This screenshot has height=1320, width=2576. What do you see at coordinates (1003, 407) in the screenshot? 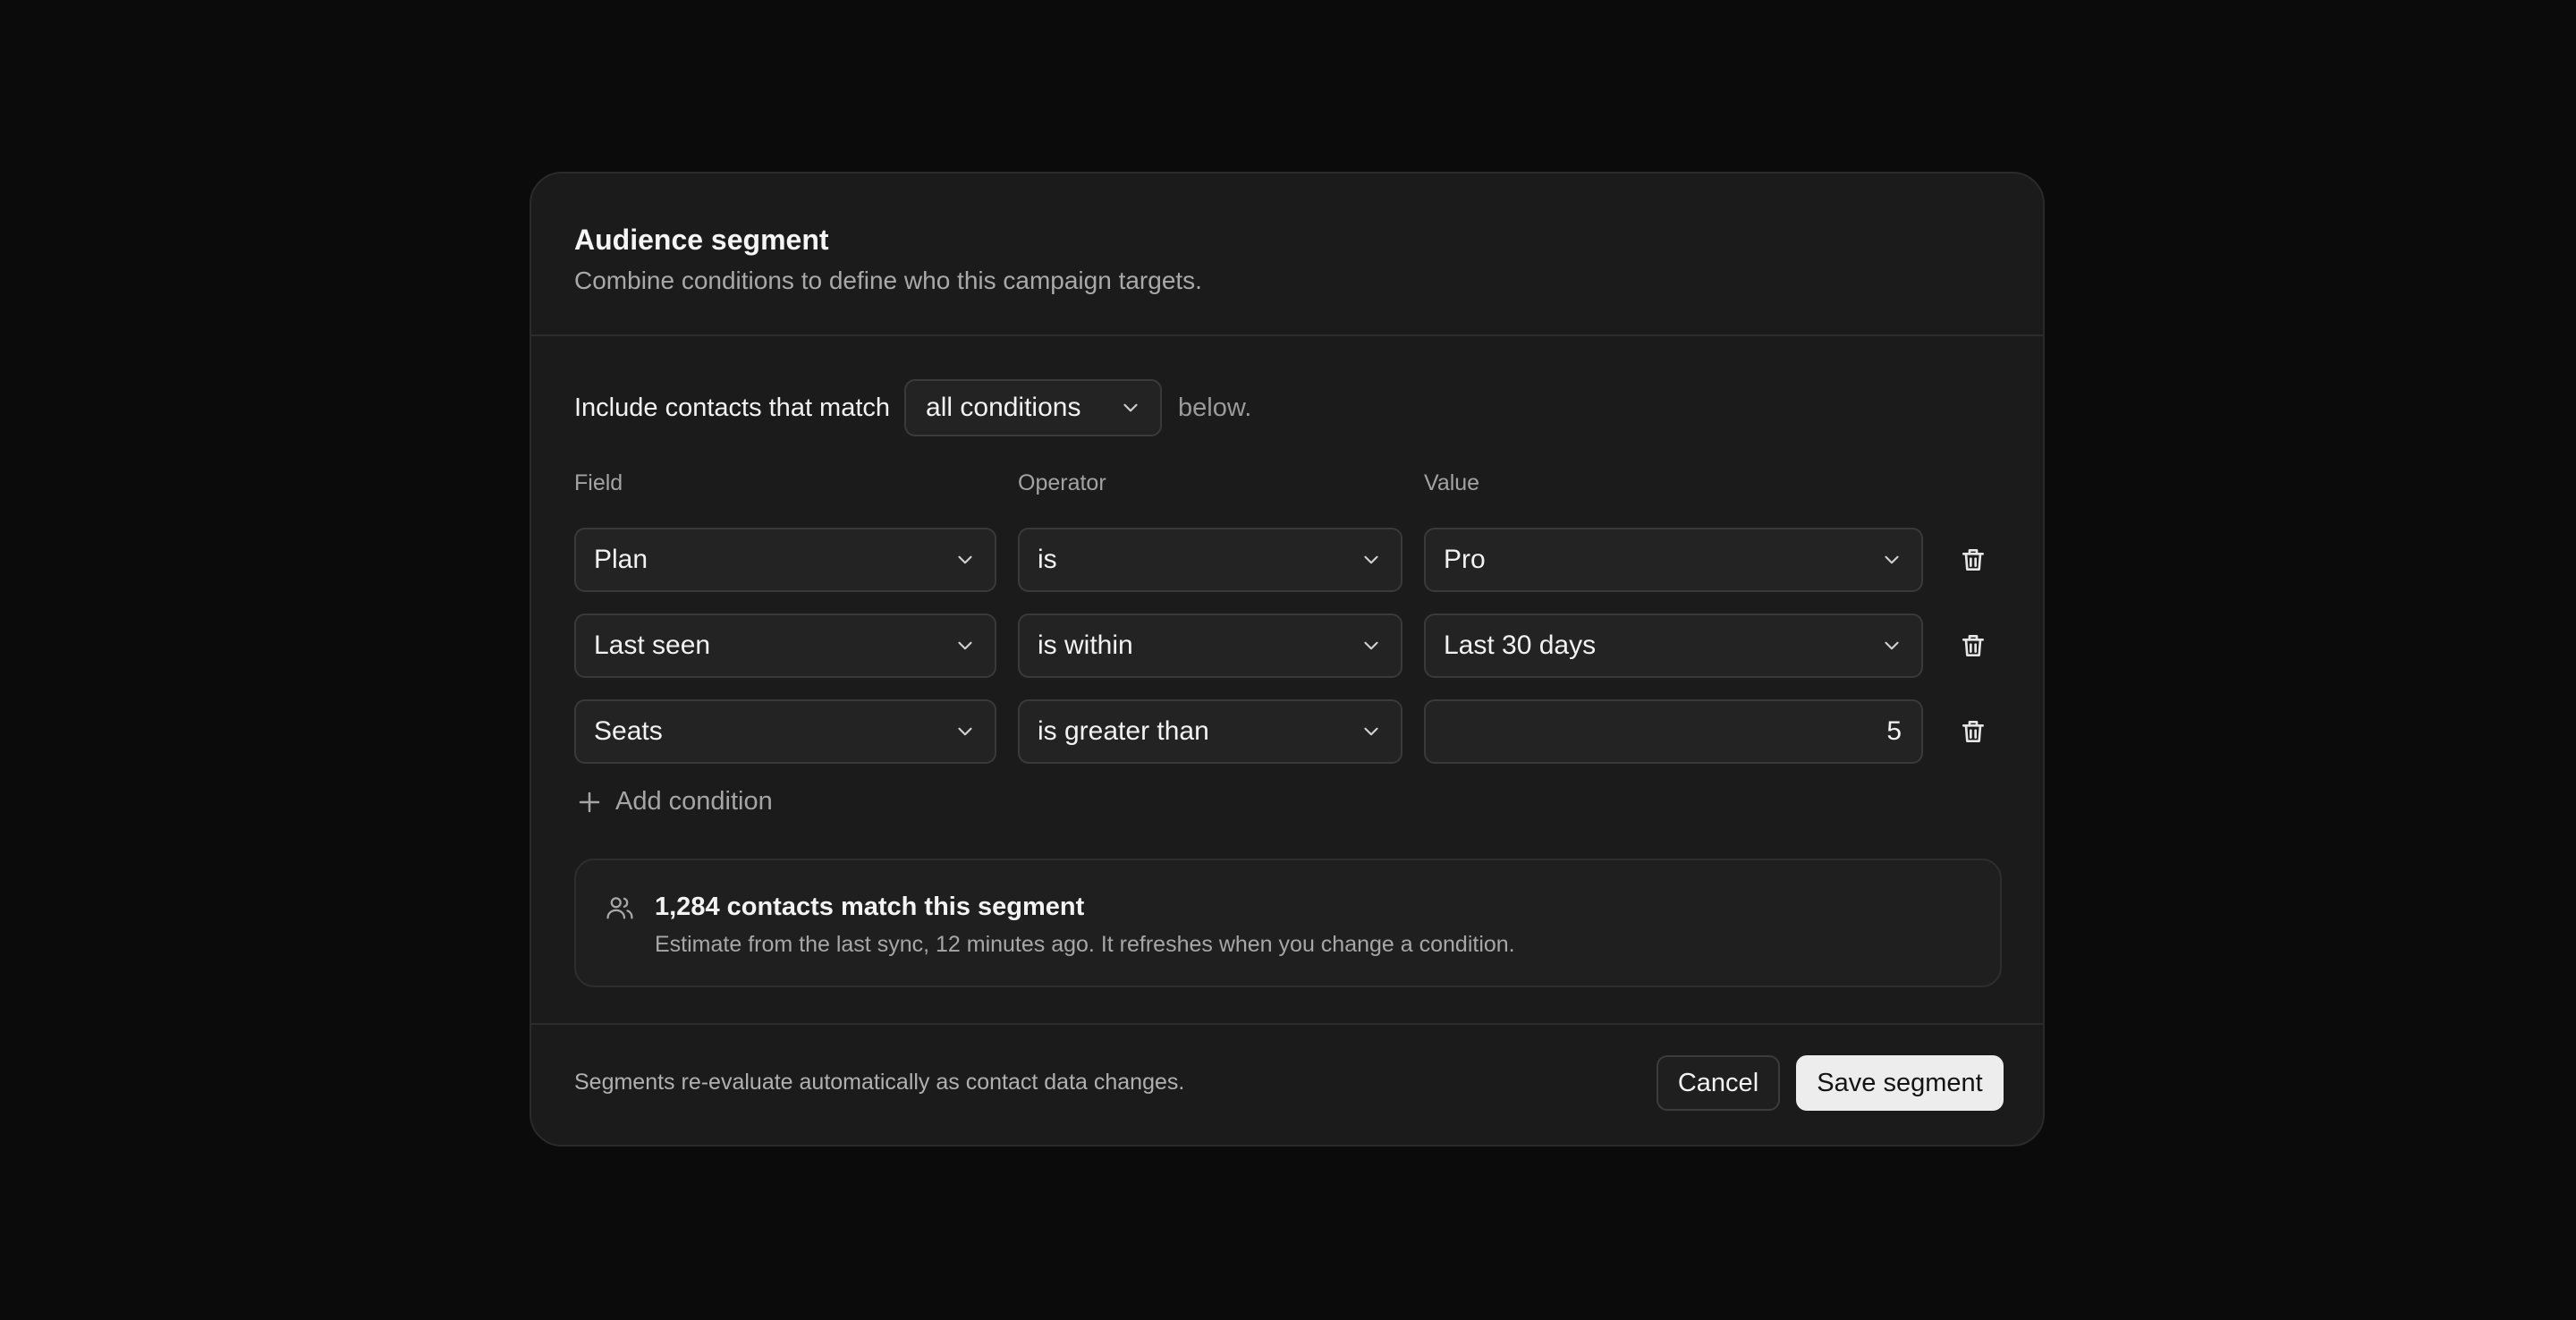
I see `match-mode-value: all conditions` at bounding box center [1003, 407].